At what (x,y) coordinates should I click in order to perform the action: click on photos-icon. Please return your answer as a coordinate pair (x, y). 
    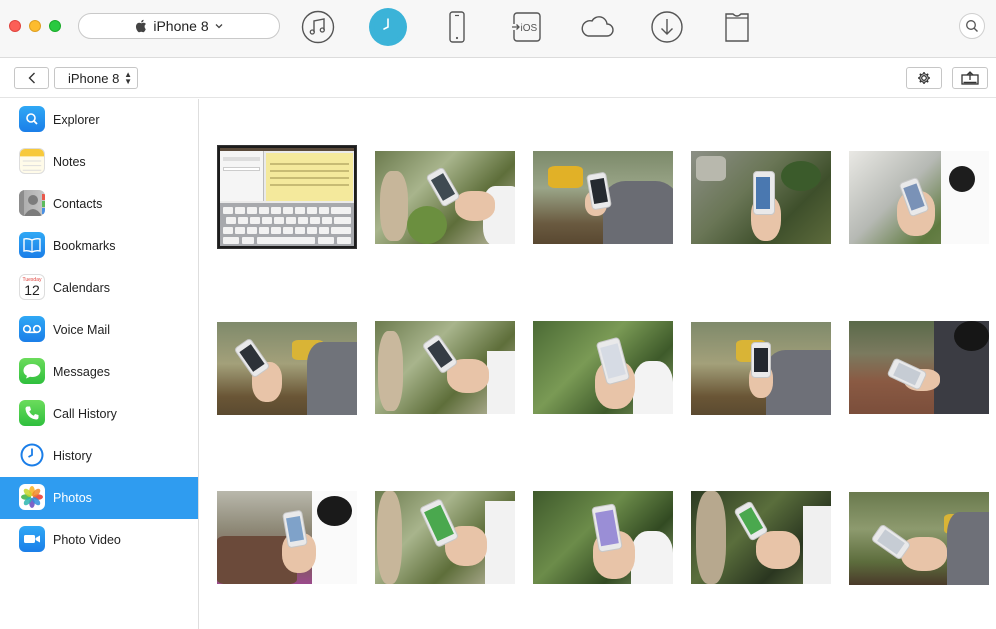
    Looking at the image, I should click on (32, 497).